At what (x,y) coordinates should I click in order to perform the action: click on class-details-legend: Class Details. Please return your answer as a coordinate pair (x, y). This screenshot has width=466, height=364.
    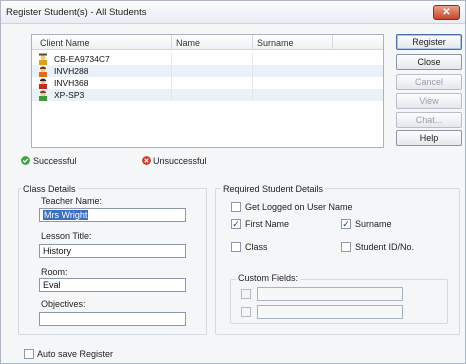
    Looking at the image, I should click on (49, 189).